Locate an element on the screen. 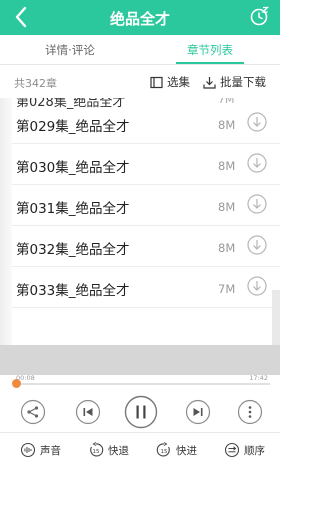  rewind-icon: 15 is located at coordinates (97, 449).